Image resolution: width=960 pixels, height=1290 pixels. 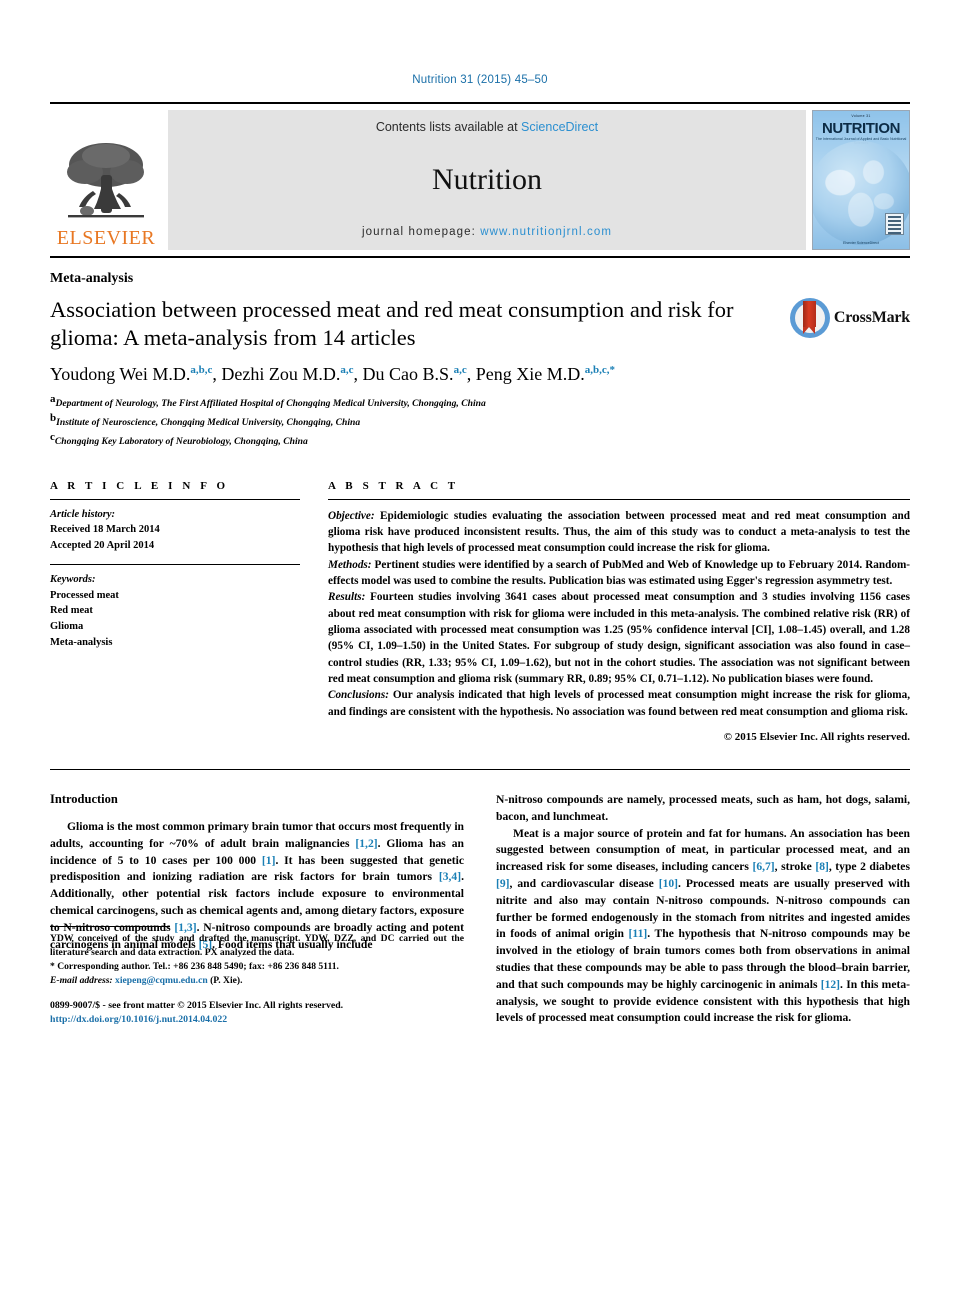 What do you see at coordinates (668, 883) in the screenshot?
I see `citation-reference: [10]` at bounding box center [668, 883].